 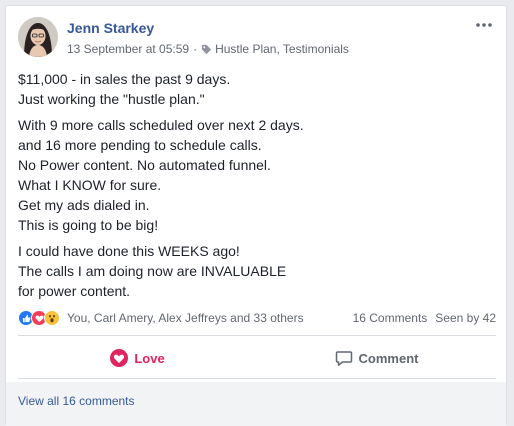 What do you see at coordinates (39, 318) in the screenshot?
I see `reaction-icons` at bounding box center [39, 318].